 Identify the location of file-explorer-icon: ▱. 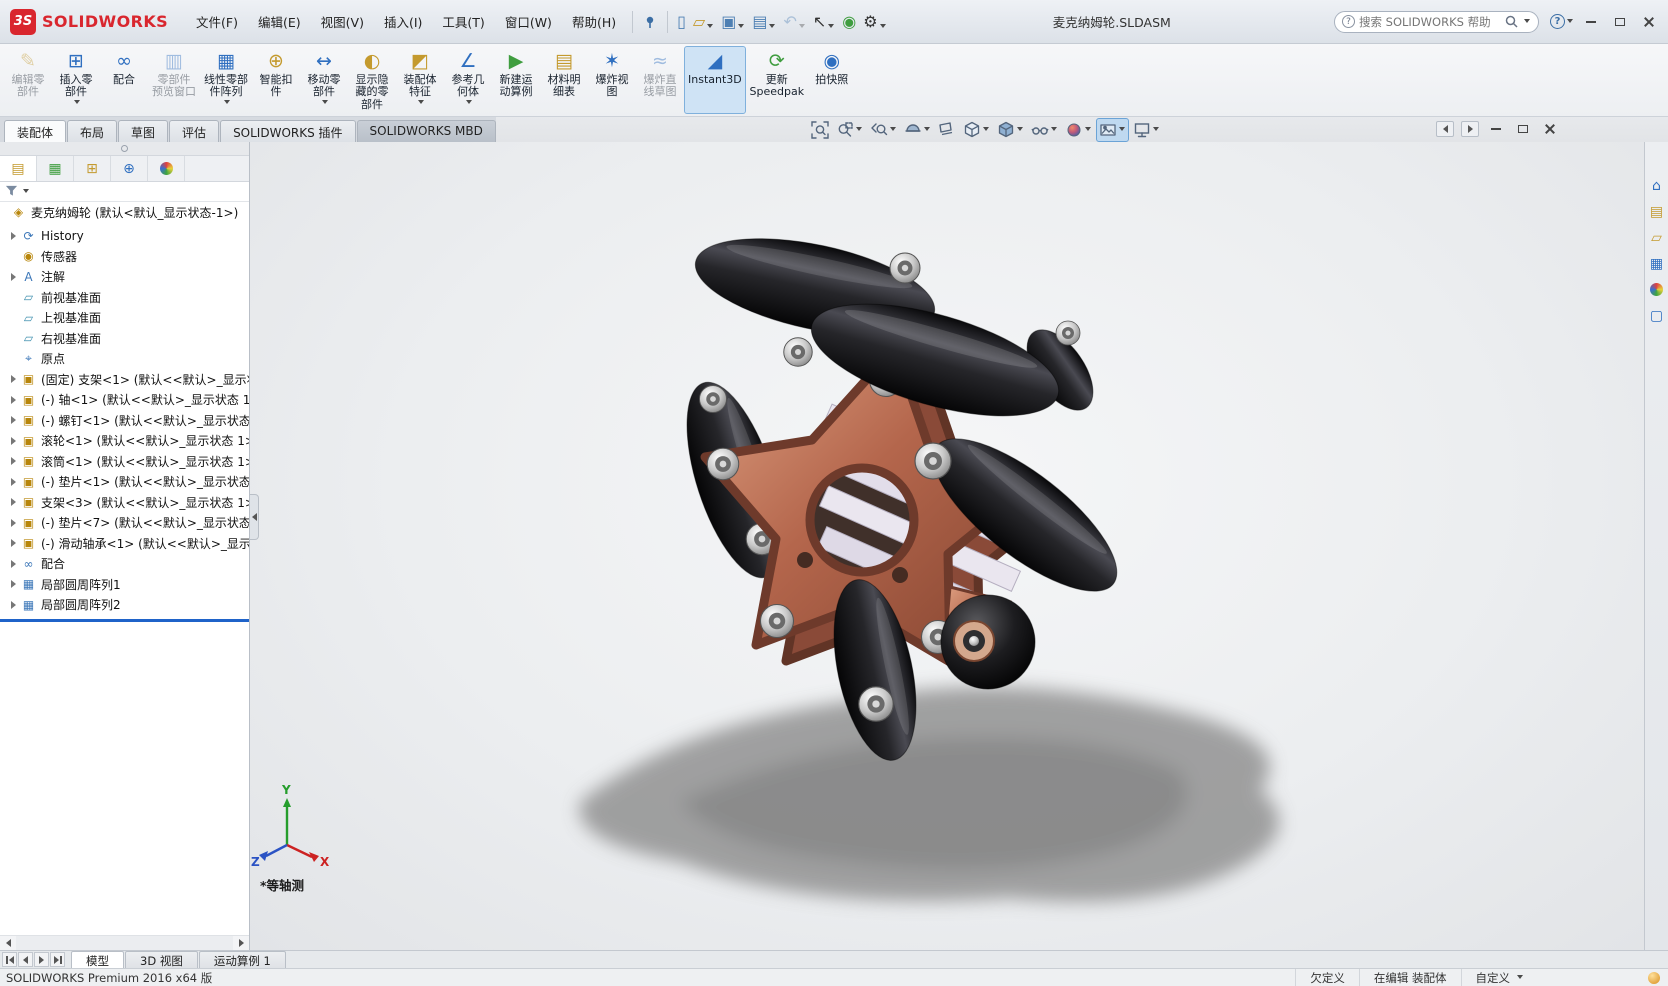
(1657, 237).